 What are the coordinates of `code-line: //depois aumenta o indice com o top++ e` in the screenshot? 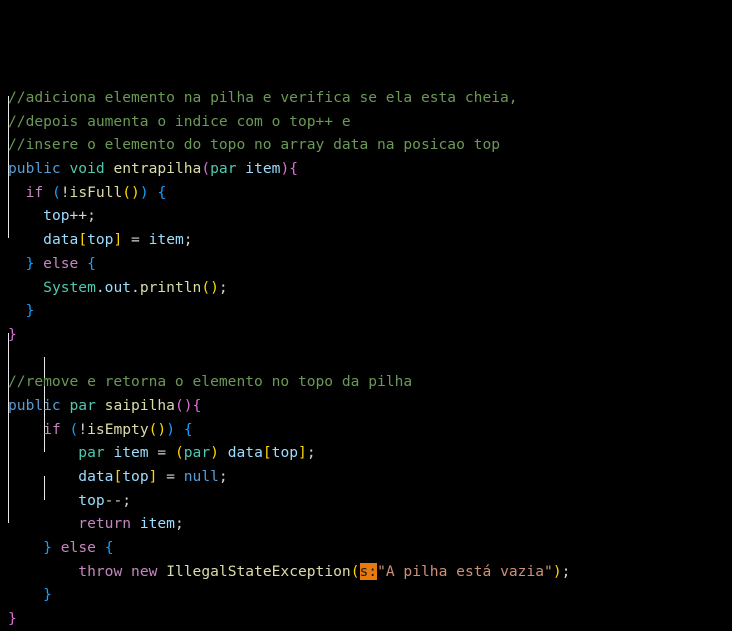 It's located at (289, 122).